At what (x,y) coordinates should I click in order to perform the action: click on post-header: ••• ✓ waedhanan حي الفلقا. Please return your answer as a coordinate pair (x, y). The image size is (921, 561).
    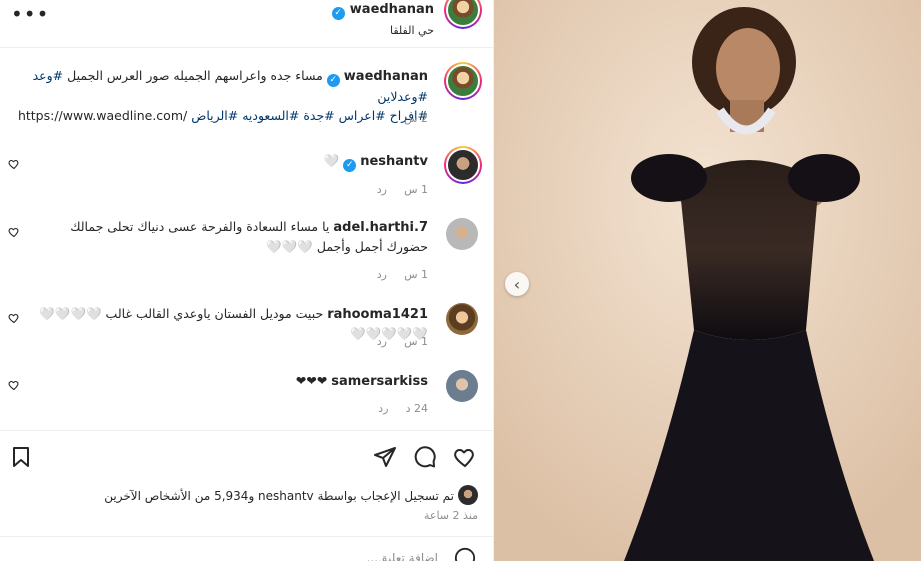
    Looking at the image, I should click on (246, 24).